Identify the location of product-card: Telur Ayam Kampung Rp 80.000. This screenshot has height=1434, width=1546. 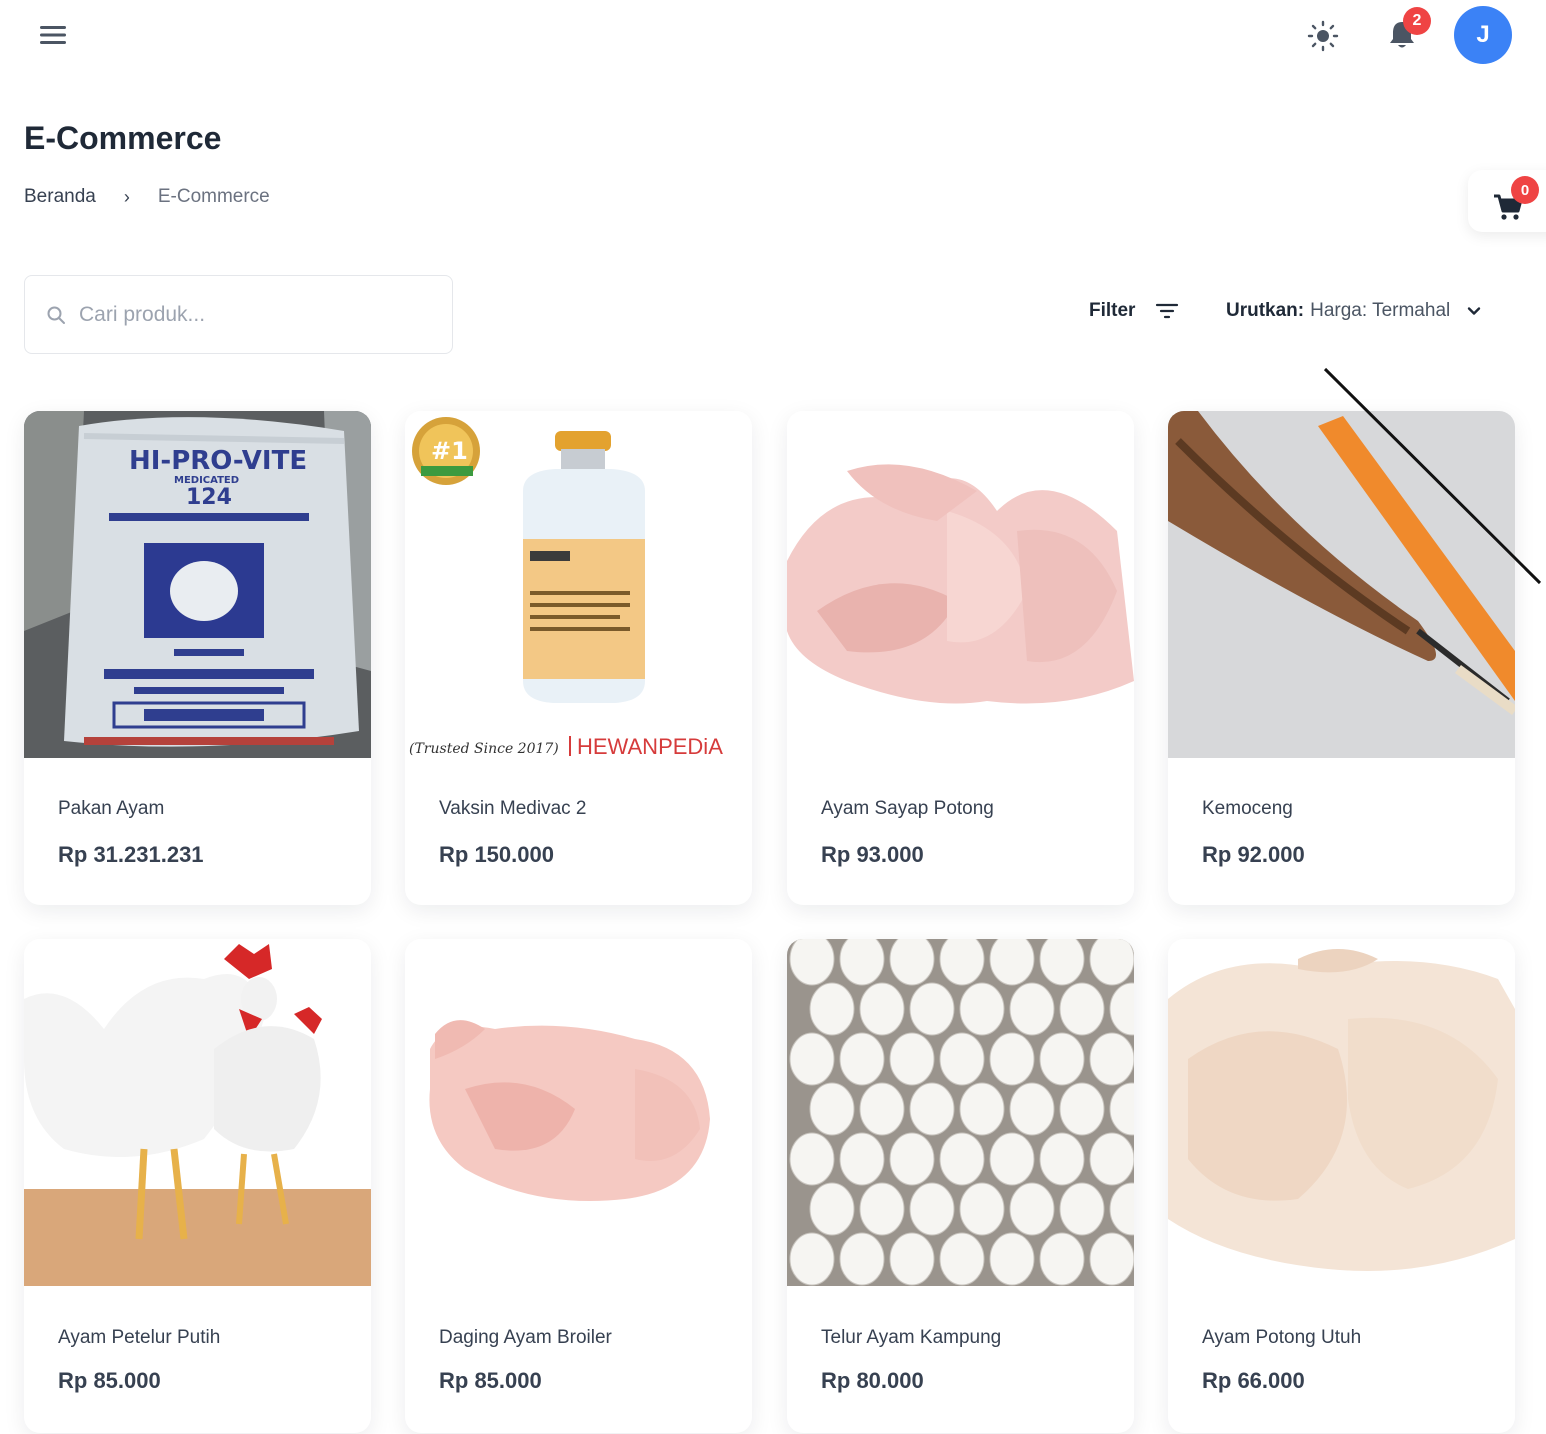
(960, 1186).